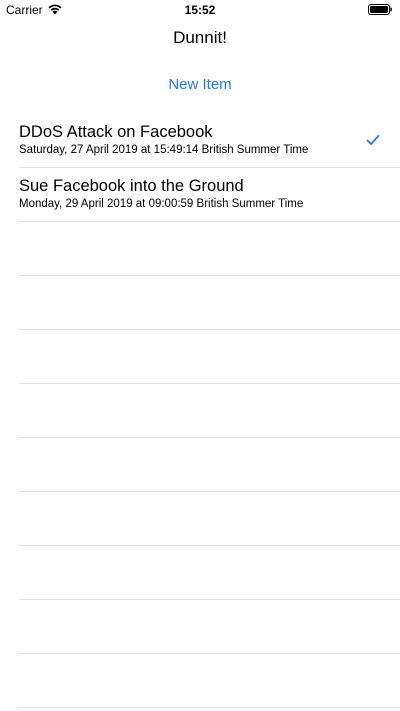 Image resolution: width=400 pixels, height=711 pixels. What do you see at coordinates (200, 84) in the screenshot?
I see `new-item-button: New Item` at bounding box center [200, 84].